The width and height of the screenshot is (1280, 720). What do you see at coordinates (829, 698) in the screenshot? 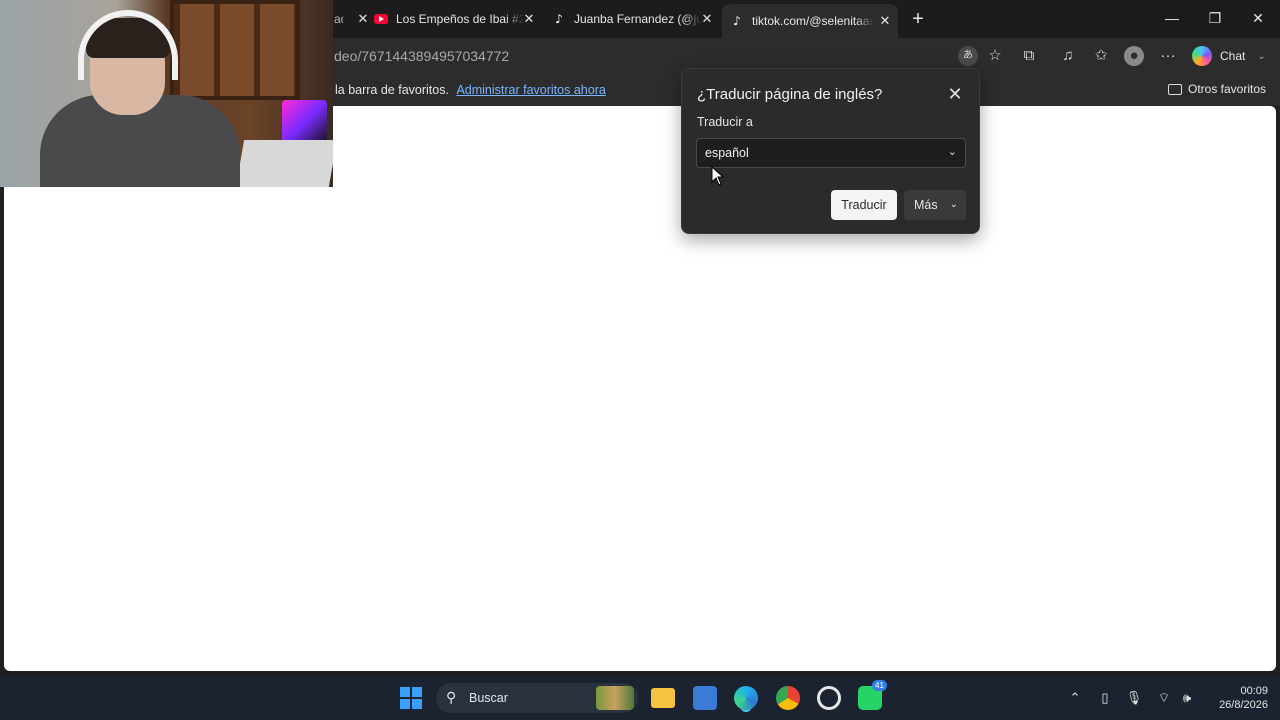
I see `obs-icon` at bounding box center [829, 698].